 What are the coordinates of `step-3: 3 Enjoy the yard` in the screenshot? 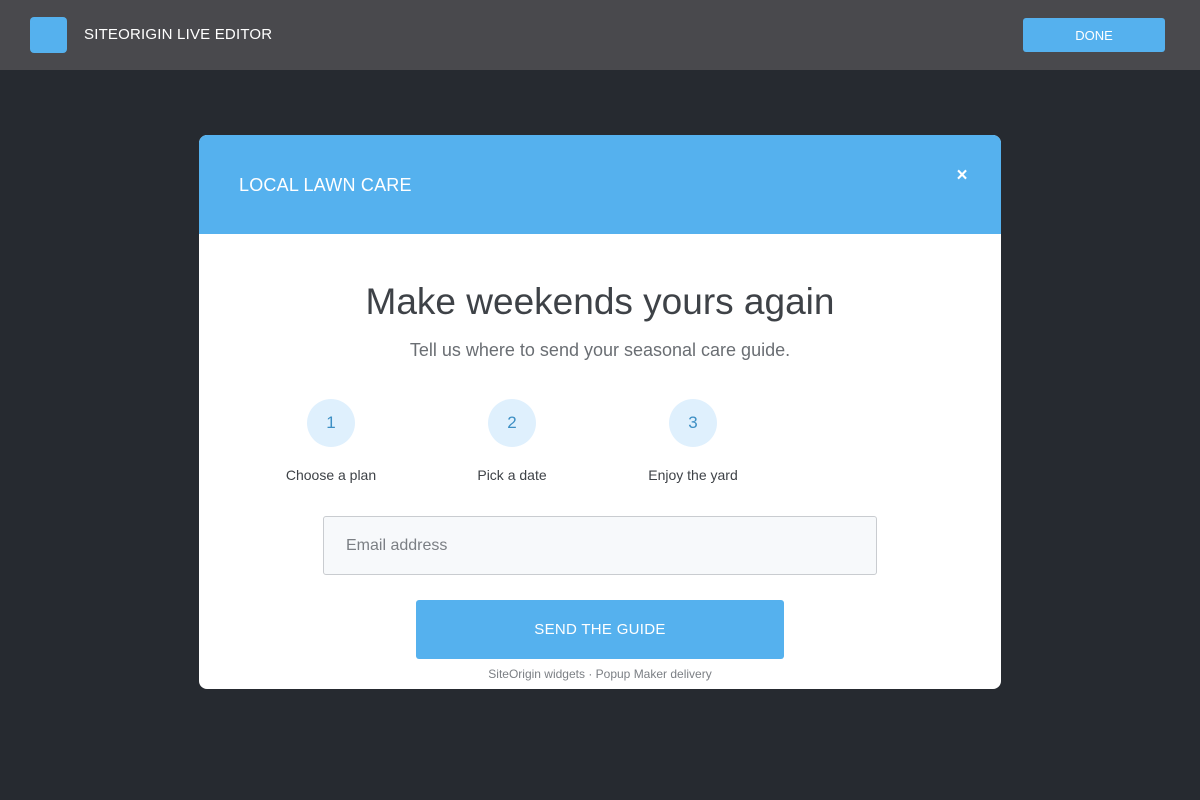 It's located at (693, 441).